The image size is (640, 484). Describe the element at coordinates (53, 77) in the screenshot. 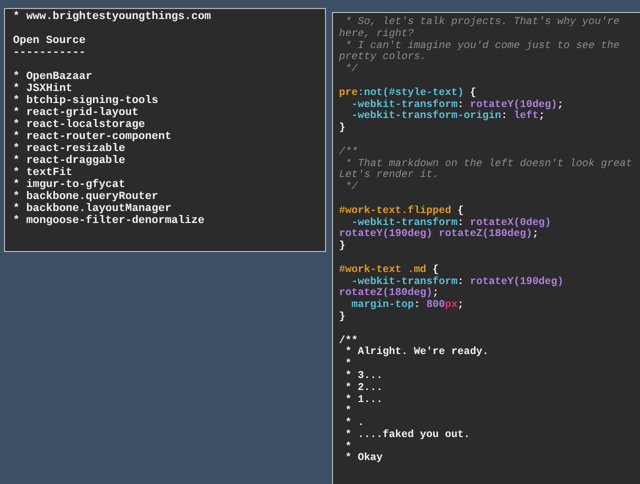

I see `text-line: * OpenBazaar` at that location.